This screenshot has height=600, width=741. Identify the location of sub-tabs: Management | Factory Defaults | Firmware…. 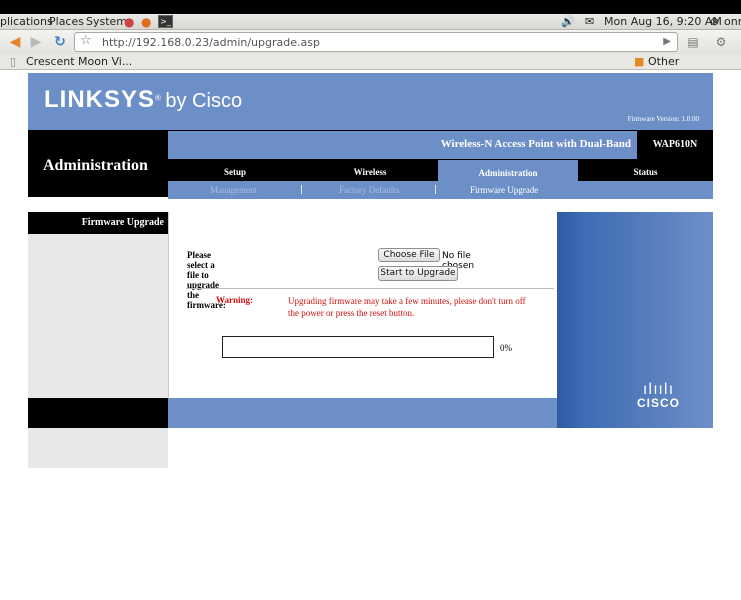
(440, 190).